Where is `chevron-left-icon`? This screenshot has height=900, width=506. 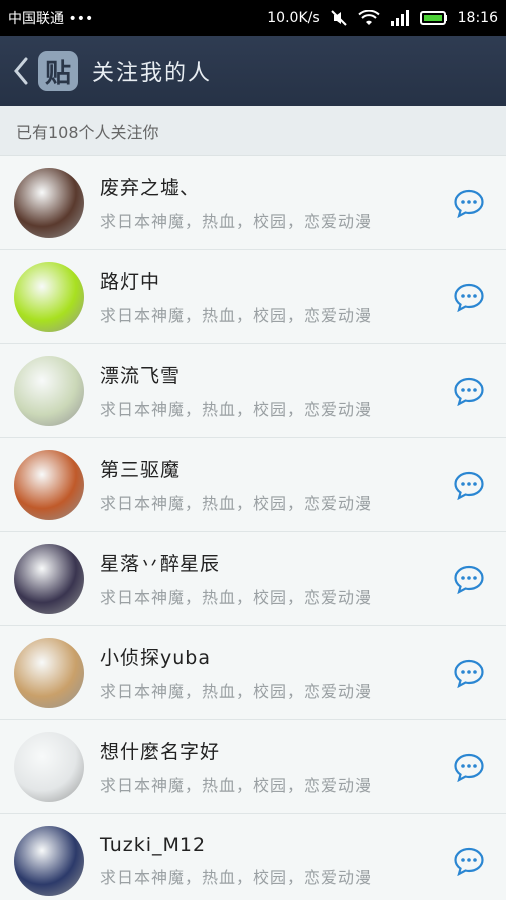
chevron-left-icon is located at coordinates (21, 71).